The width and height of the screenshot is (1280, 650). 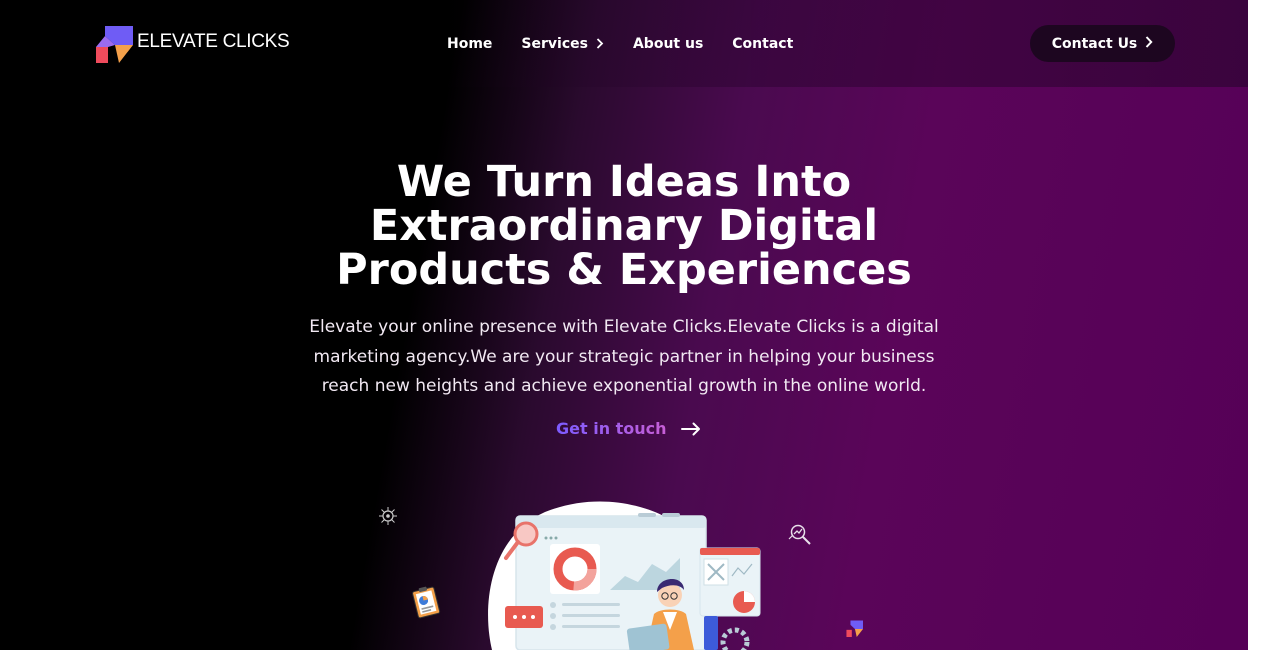 I want to click on nav-home-label: Home, so click(x=470, y=44).